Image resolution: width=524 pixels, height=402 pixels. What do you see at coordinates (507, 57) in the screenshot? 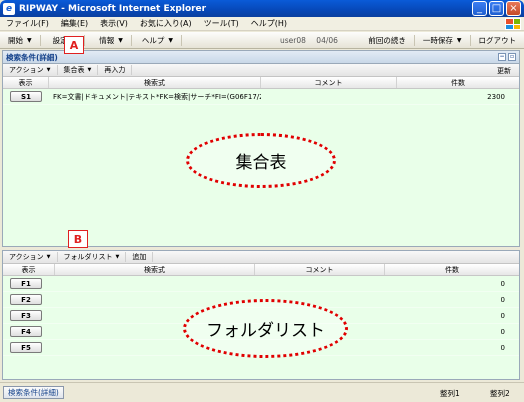
I see `panel-controls: − ▫` at bounding box center [507, 57].